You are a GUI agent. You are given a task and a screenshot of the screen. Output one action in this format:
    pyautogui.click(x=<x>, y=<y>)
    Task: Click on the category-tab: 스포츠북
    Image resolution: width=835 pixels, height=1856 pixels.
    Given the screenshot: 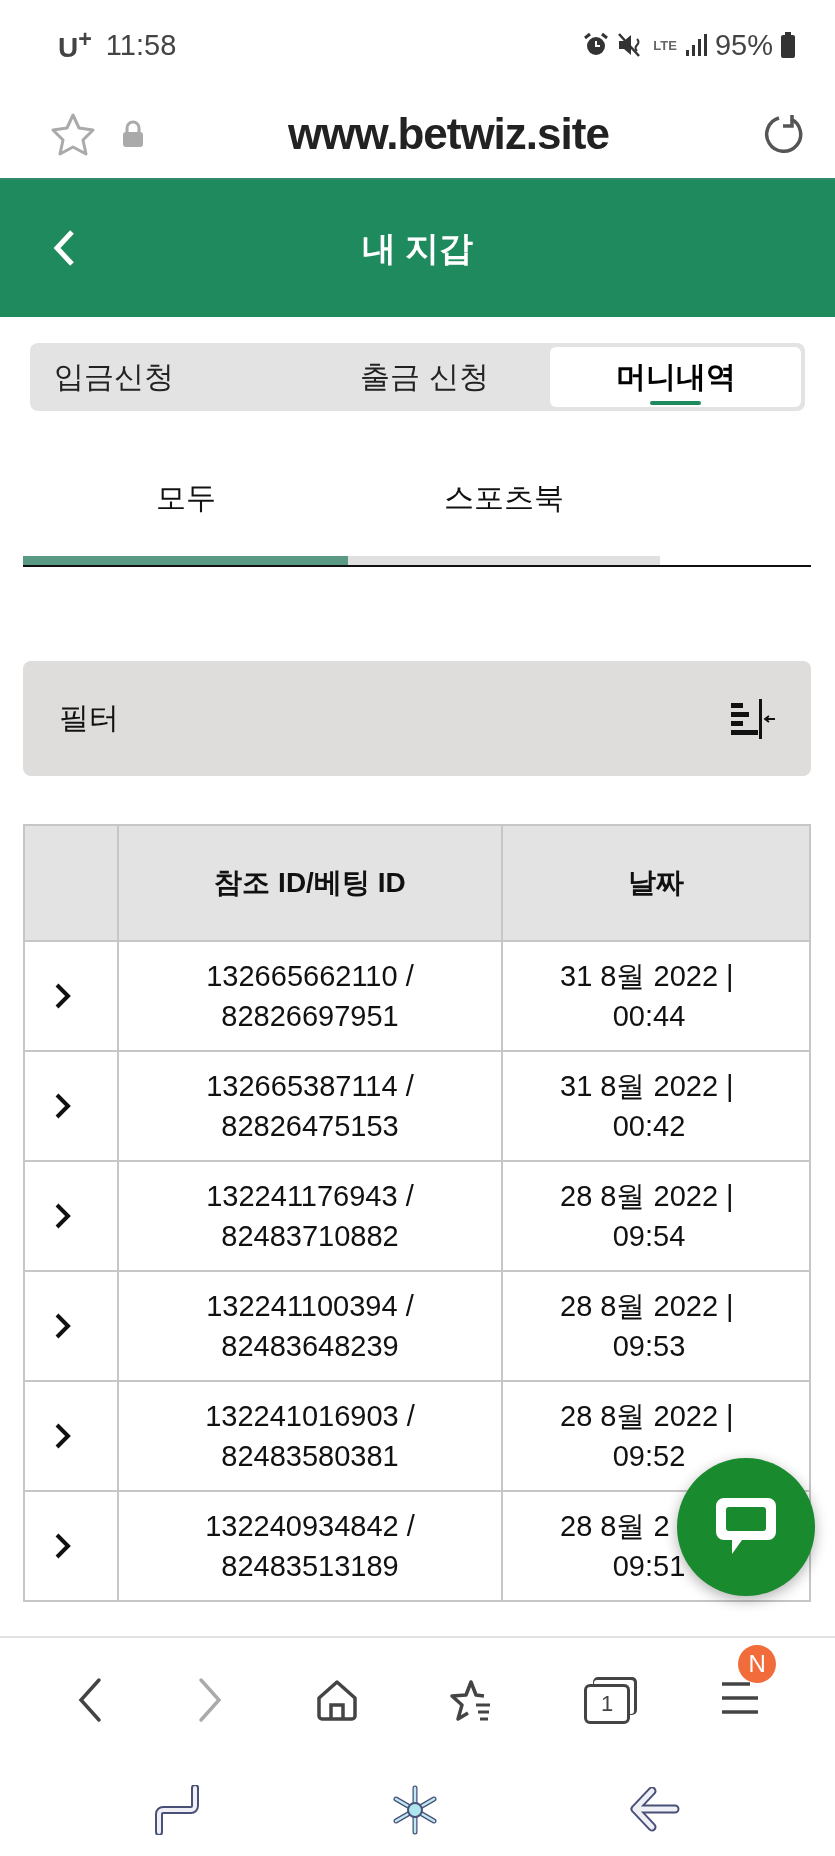 What is the action you would take?
    pyautogui.click(x=504, y=508)
    